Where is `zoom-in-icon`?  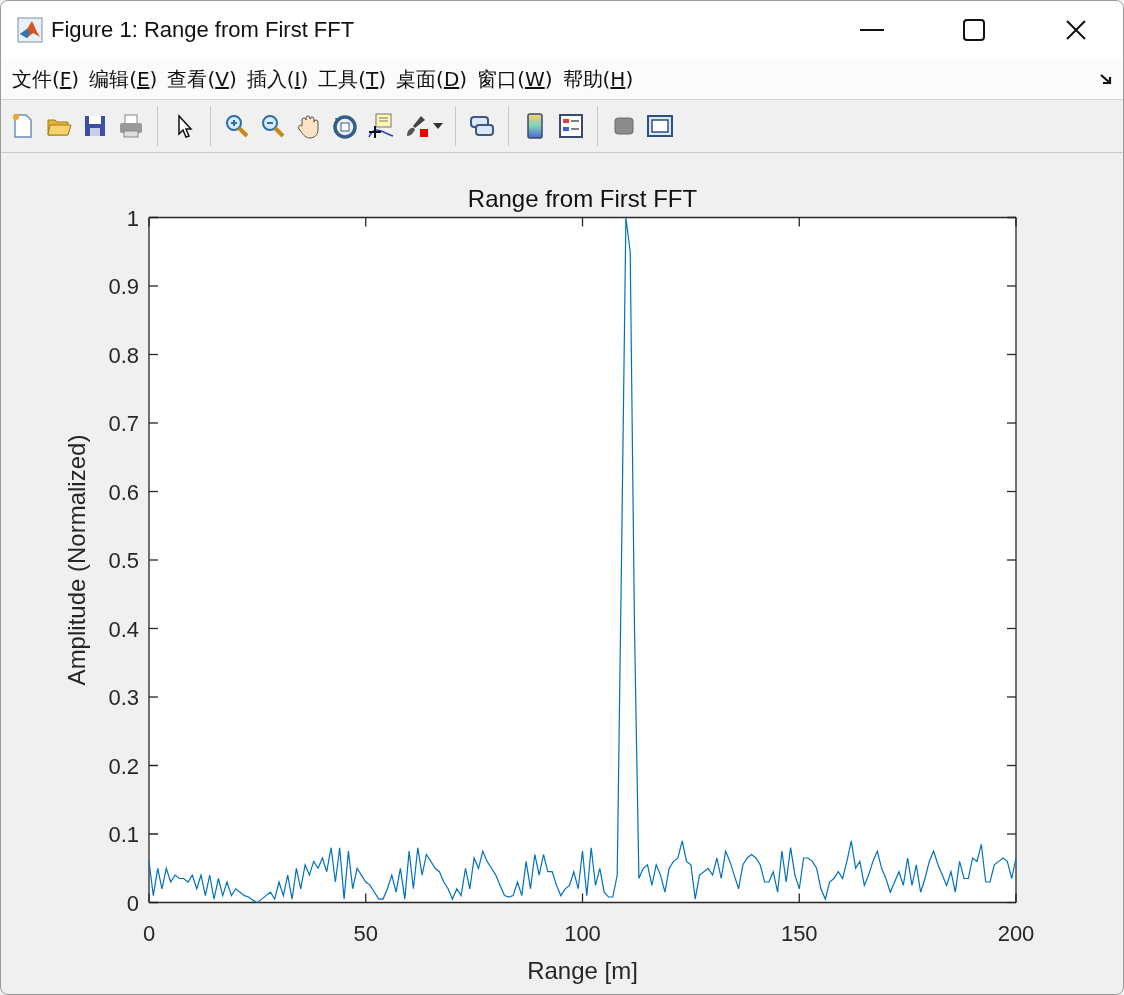
zoom-in-icon is located at coordinates (237, 126).